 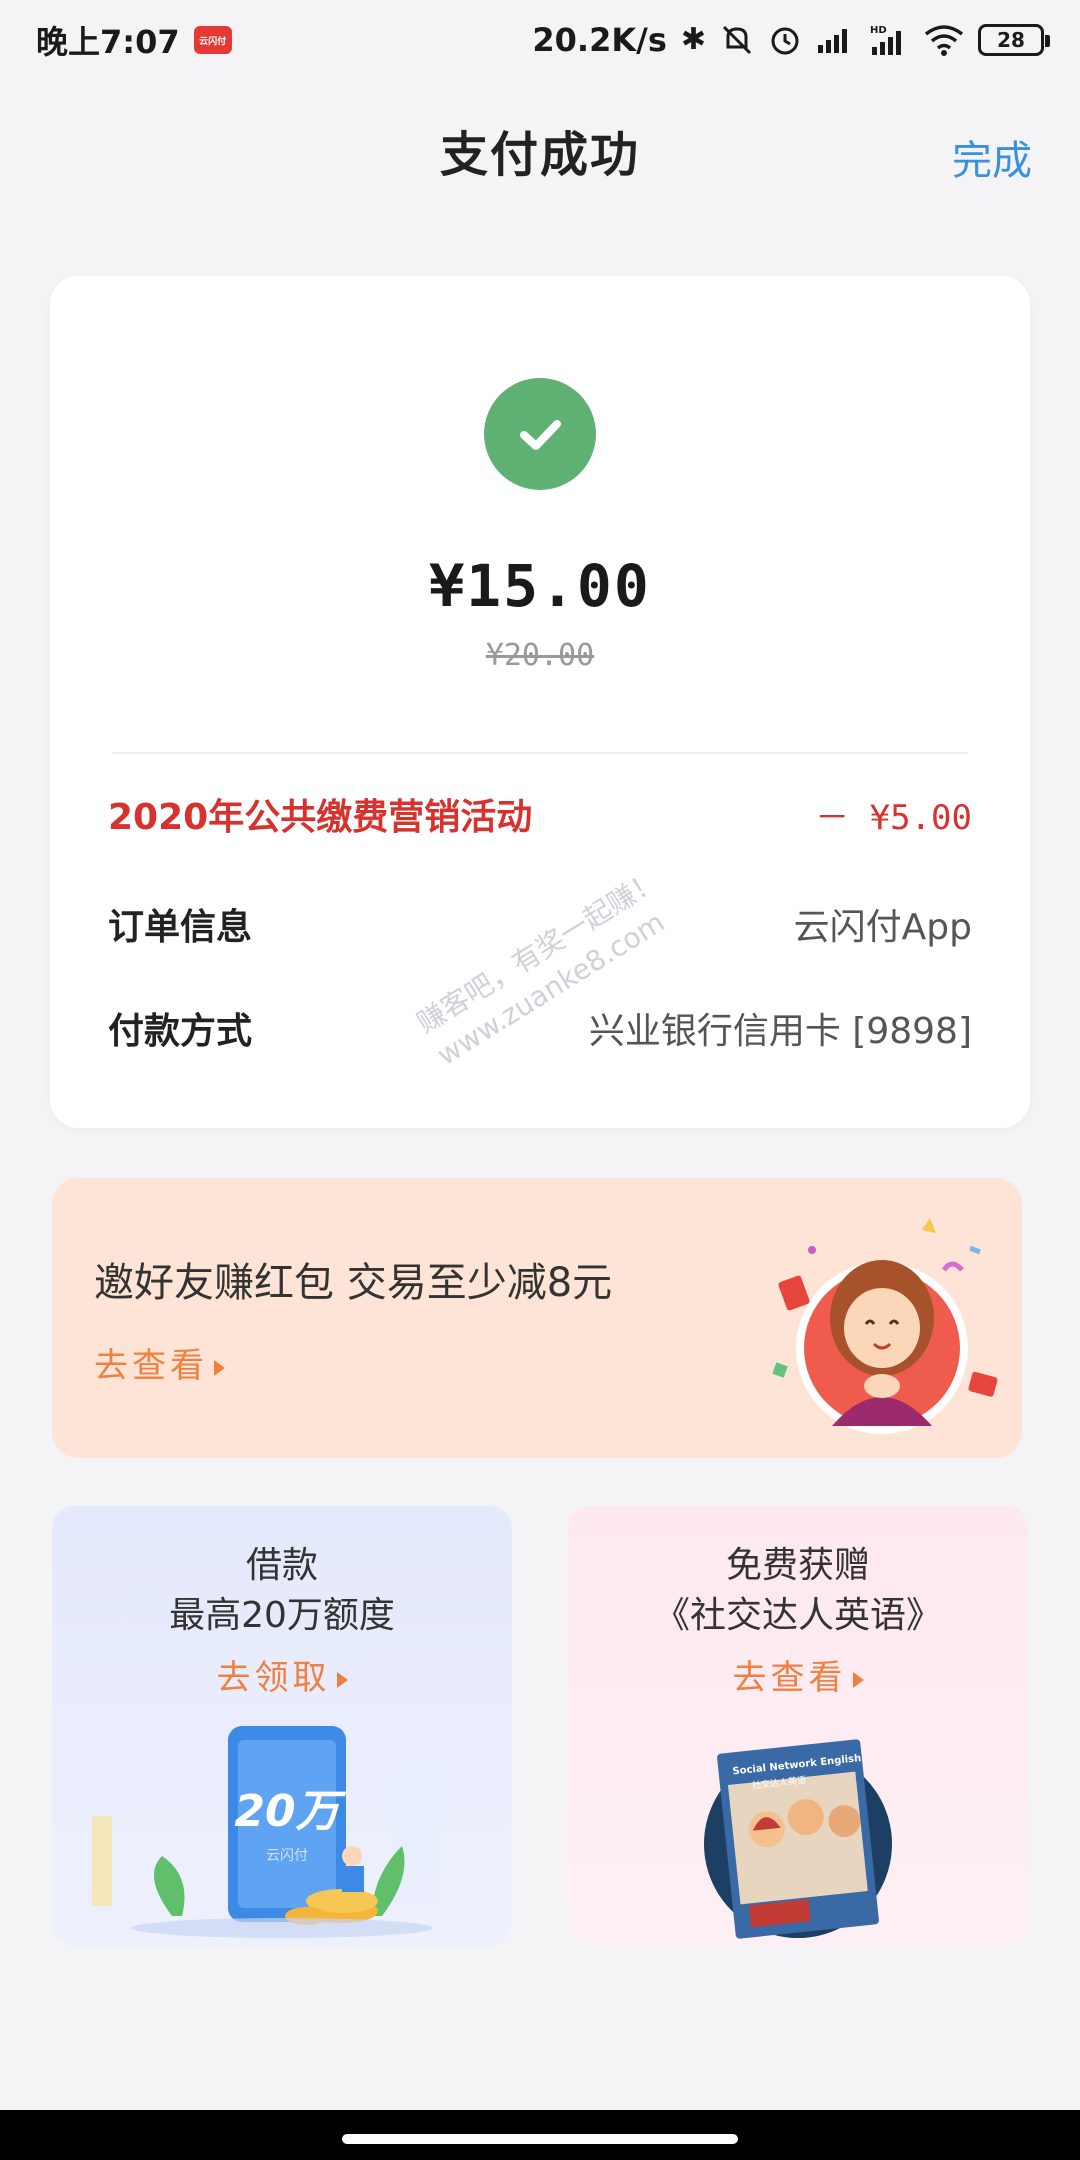 I want to click on order-info-value: 云闪付App, so click(x=882, y=927).